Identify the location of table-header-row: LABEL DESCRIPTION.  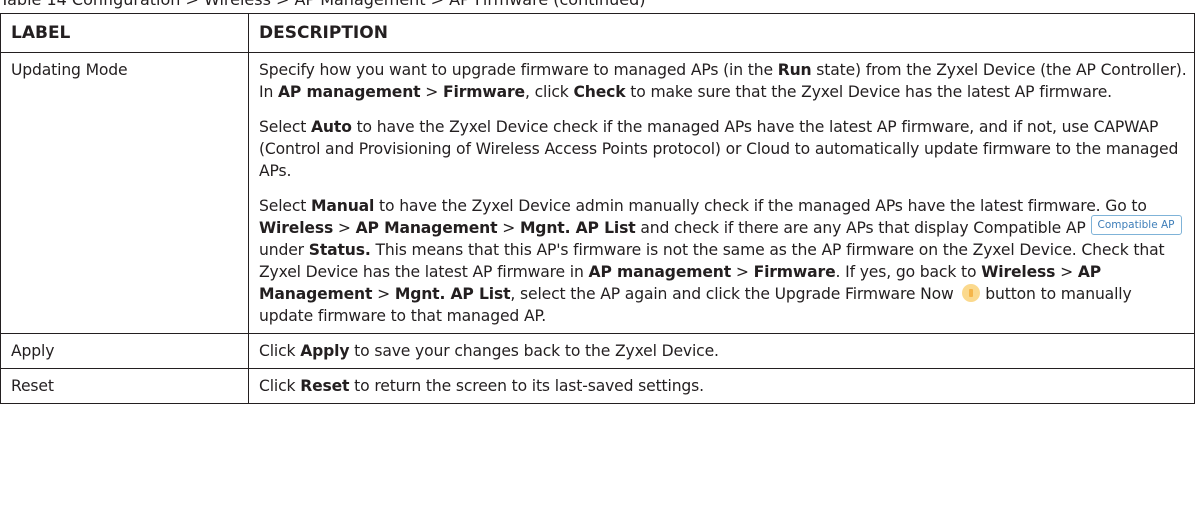
(597, 33).